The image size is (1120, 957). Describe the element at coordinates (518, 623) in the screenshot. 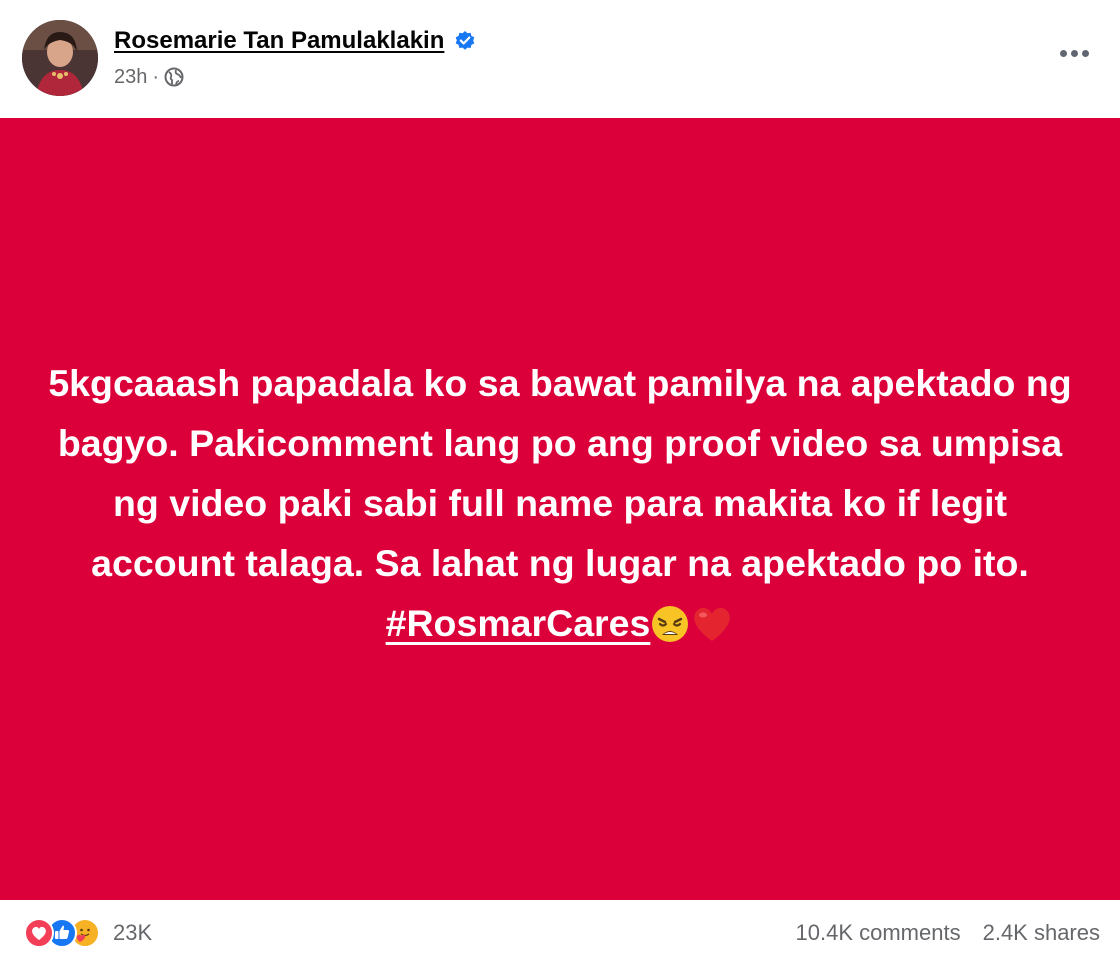

I see `hashtag-link: #RosmarCares` at that location.